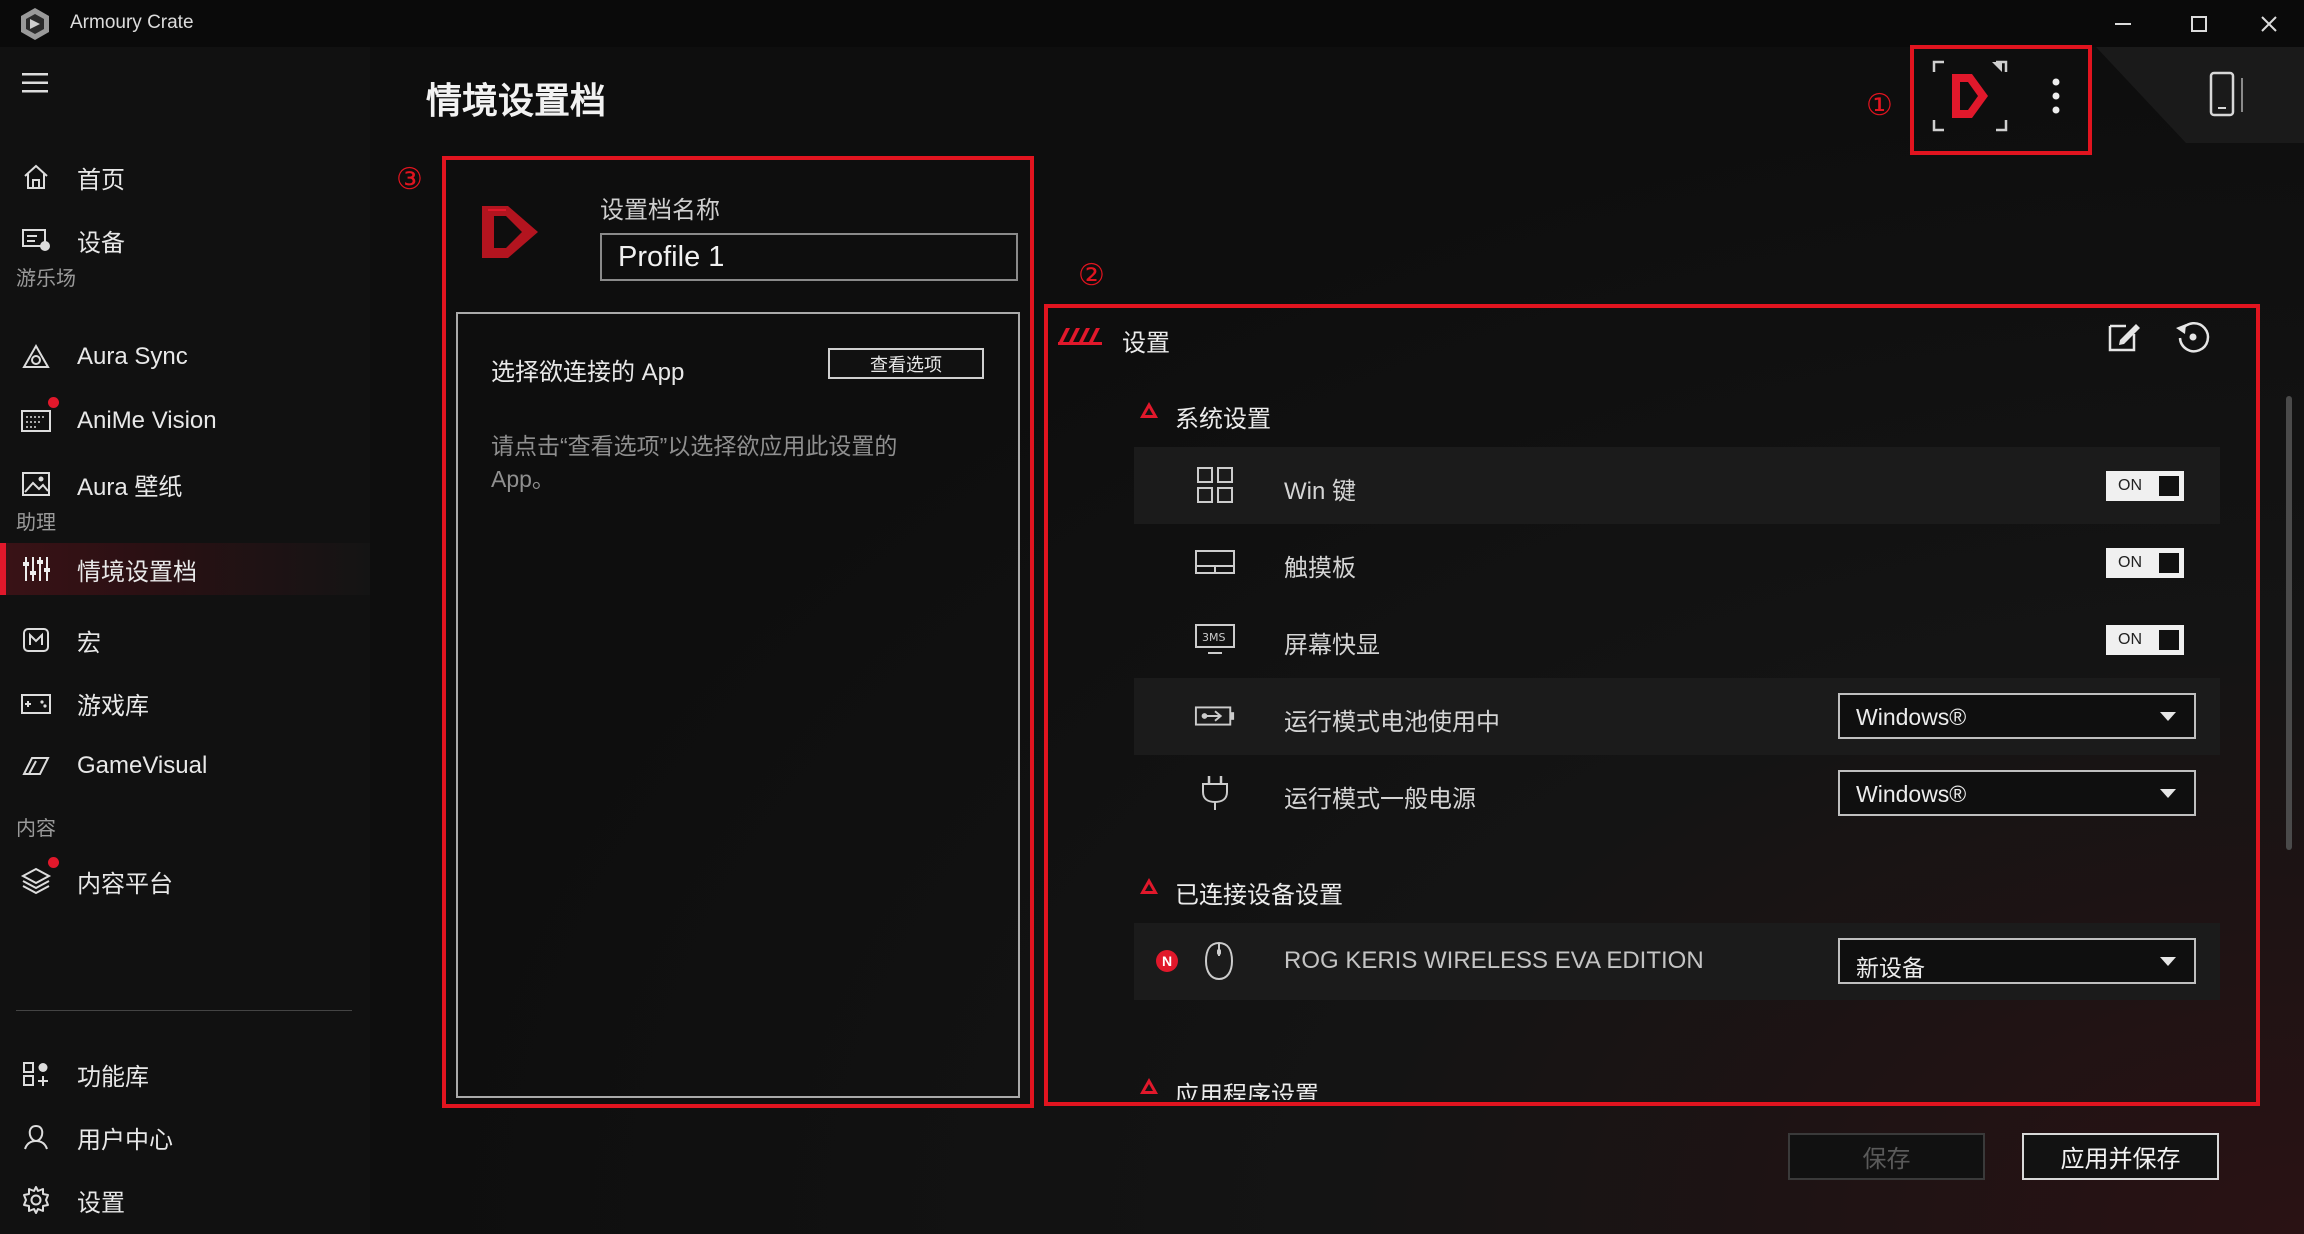  What do you see at coordinates (185, 240) in the screenshot?
I see `sidebar-item-device: 设备` at bounding box center [185, 240].